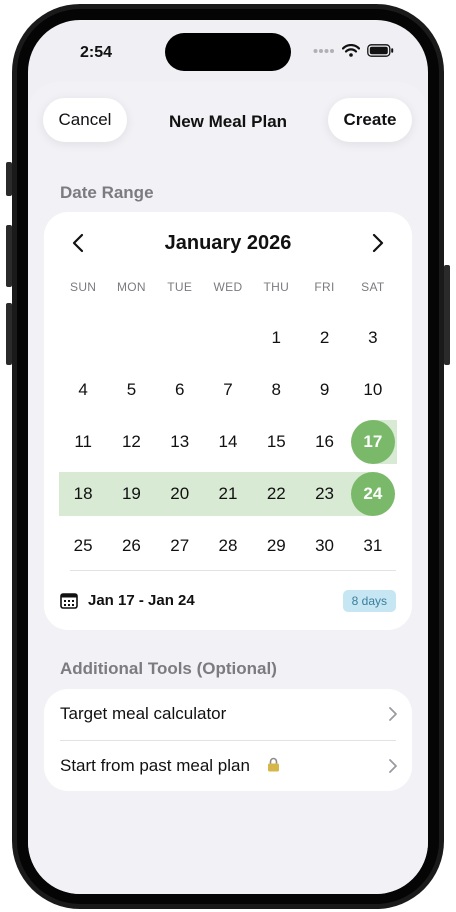 This screenshot has height=912, width=456. What do you see at coordinates (325, 338) in the screenshot?
I see `calendar-day-2: 2` at bounding box center [325, 338].